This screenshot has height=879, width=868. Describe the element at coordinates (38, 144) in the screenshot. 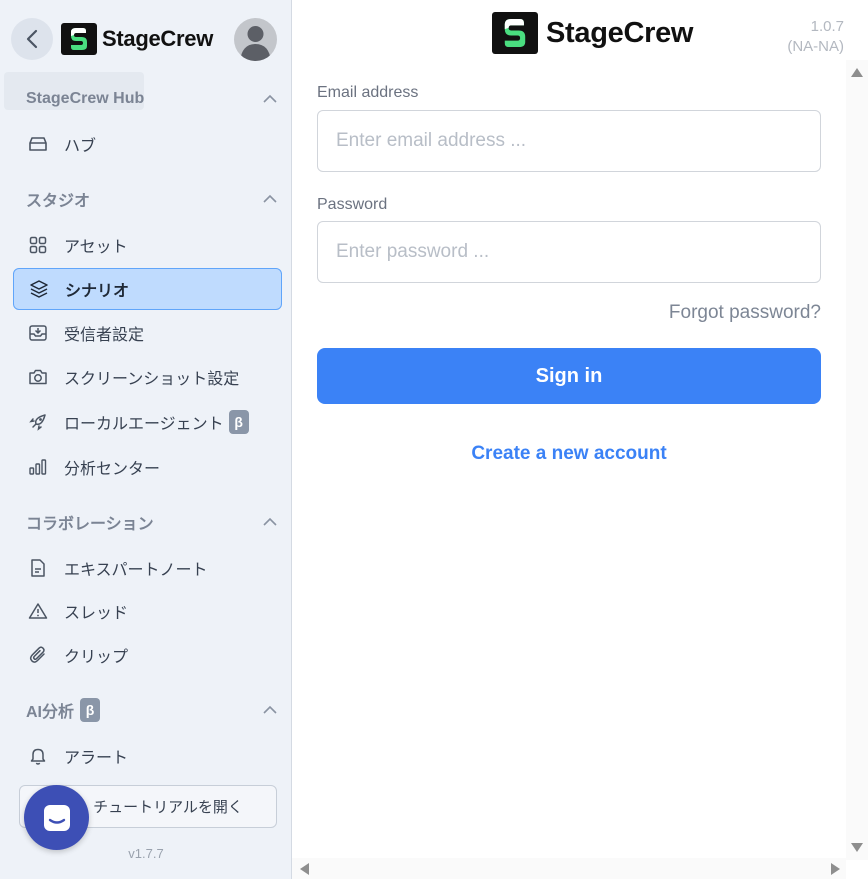

I see `inbox-tray-icon` at that location.